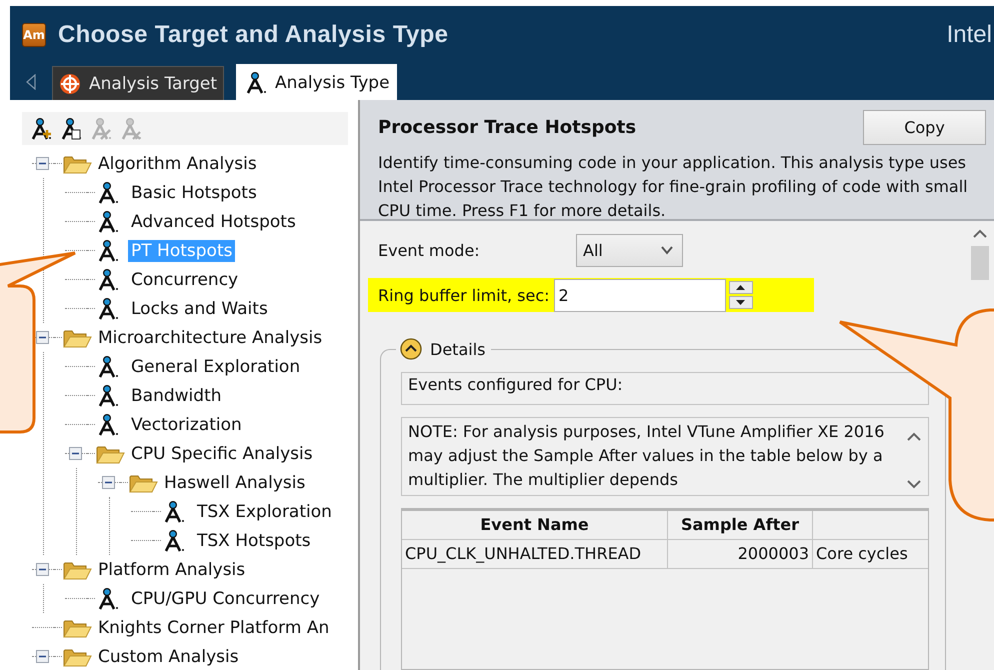  I want to click on tree-item: Haswell Analysis, so click(234, 483).